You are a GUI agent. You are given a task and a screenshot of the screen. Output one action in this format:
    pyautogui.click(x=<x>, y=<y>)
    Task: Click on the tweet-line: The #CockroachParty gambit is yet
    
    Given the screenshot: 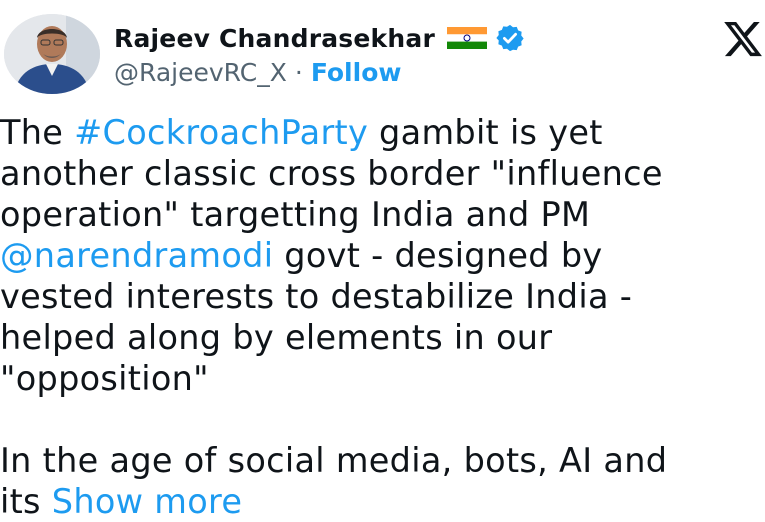 What is the action you would take?
    pyautogui.click(x=382, y=132)
    